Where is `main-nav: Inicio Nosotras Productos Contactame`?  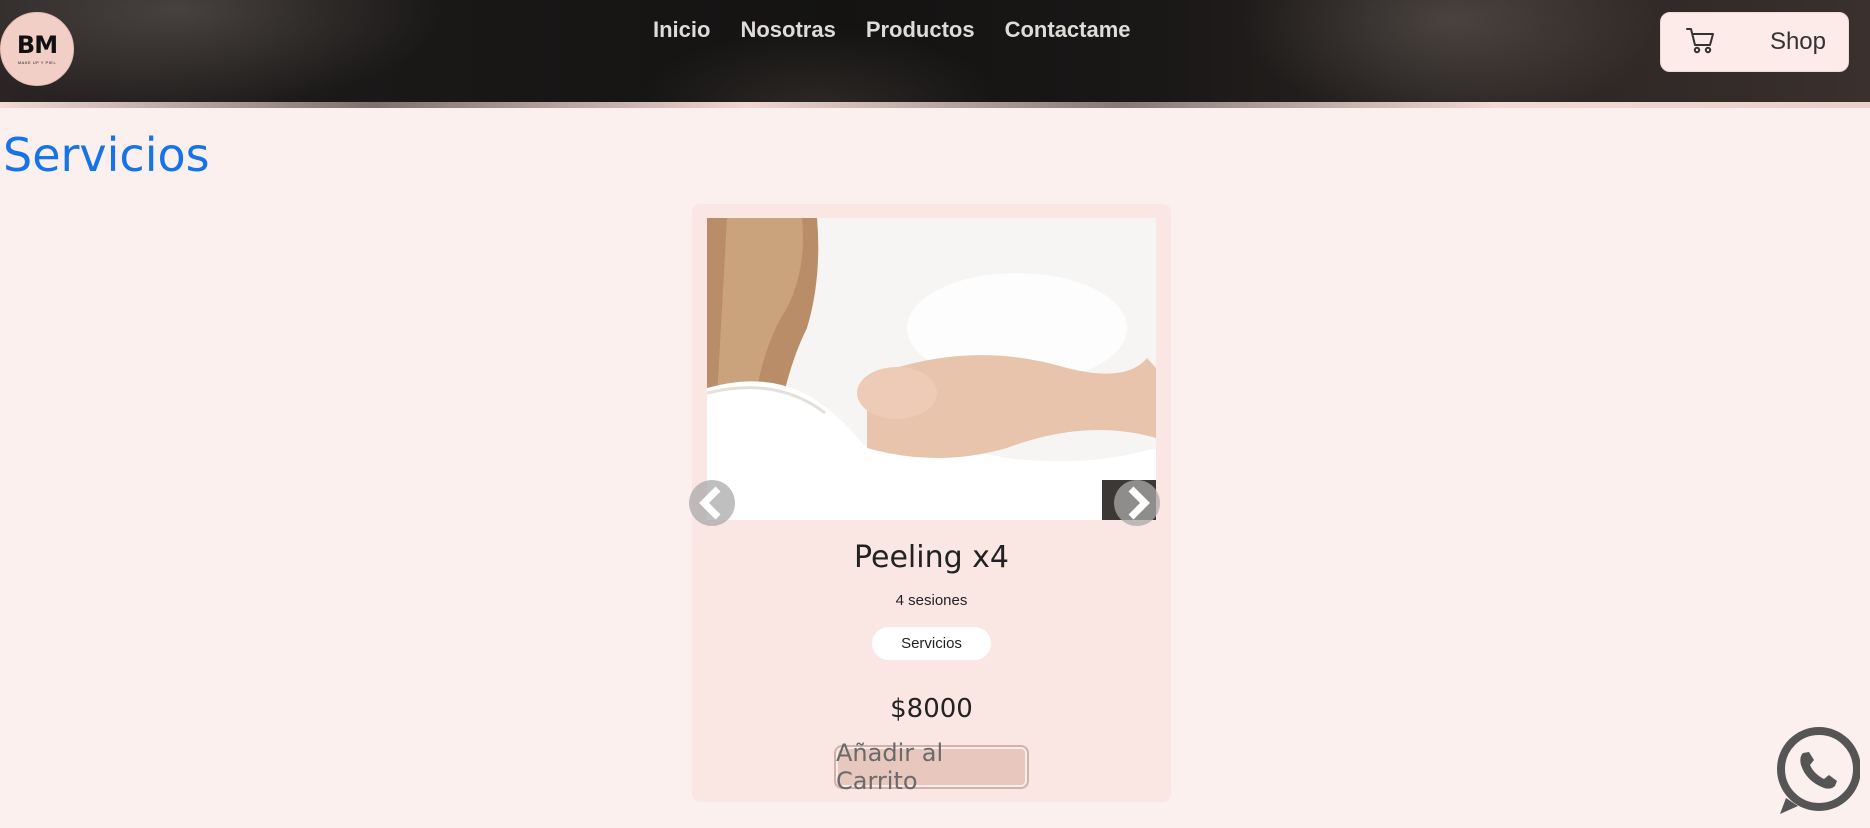 main-nav: Inicio Nosotras Productos Contactame is located at coordinates (892, 30).